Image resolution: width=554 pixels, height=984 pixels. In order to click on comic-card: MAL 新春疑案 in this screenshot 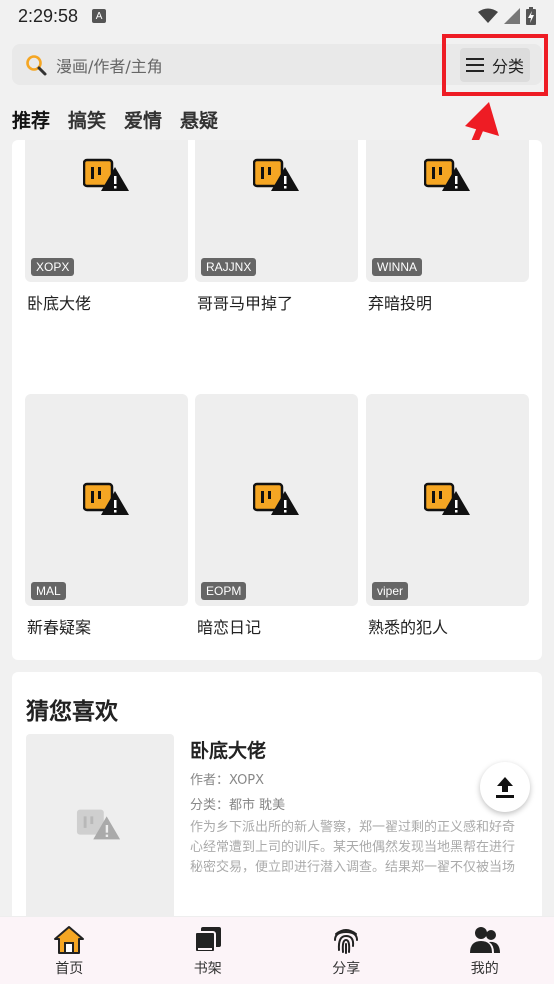, I will do `click(106, 516)`.